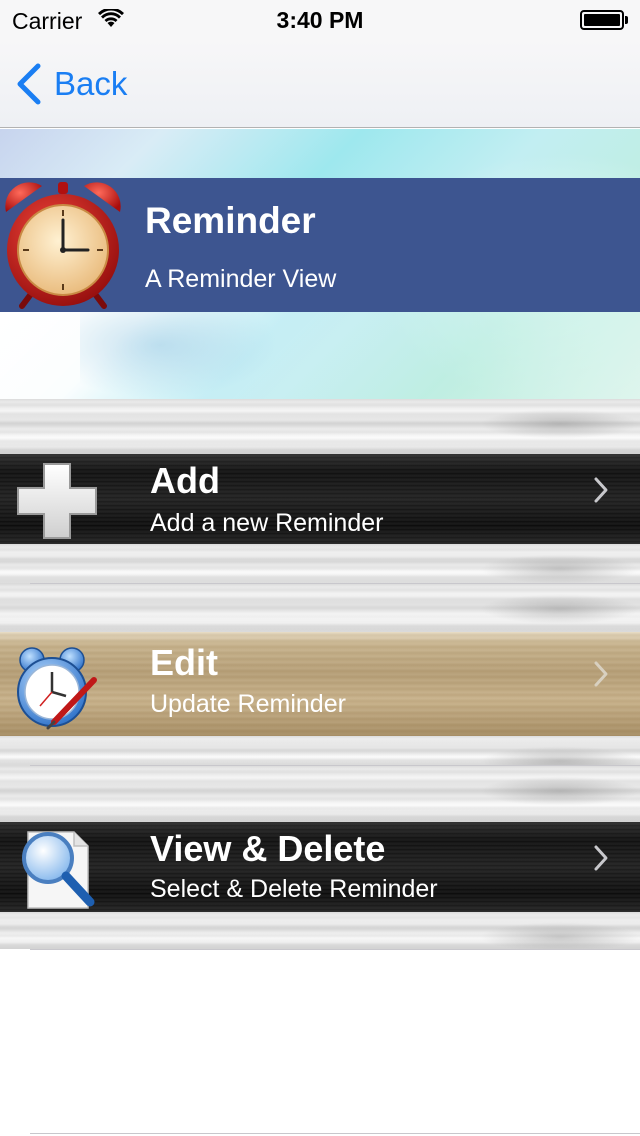 The image size is (640, 1136). What do you see at coordinates (268, 848) in the screenshot?
I see `menu-item-title: View & Delete` at bounding box center [268, 848].